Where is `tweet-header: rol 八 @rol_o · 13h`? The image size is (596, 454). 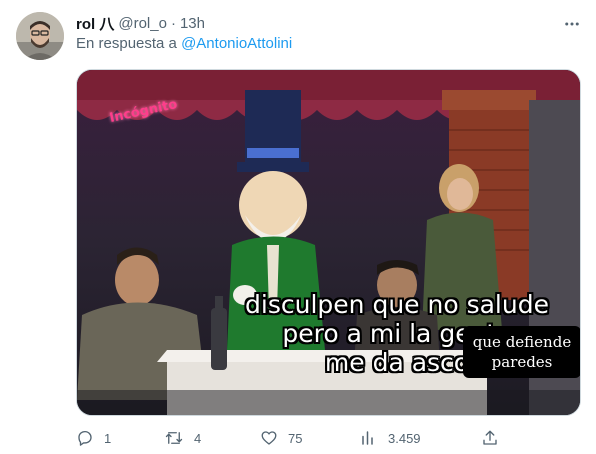
tweet-header: rol 八 @rol_o · 13h is located at coordinates (140, 23).